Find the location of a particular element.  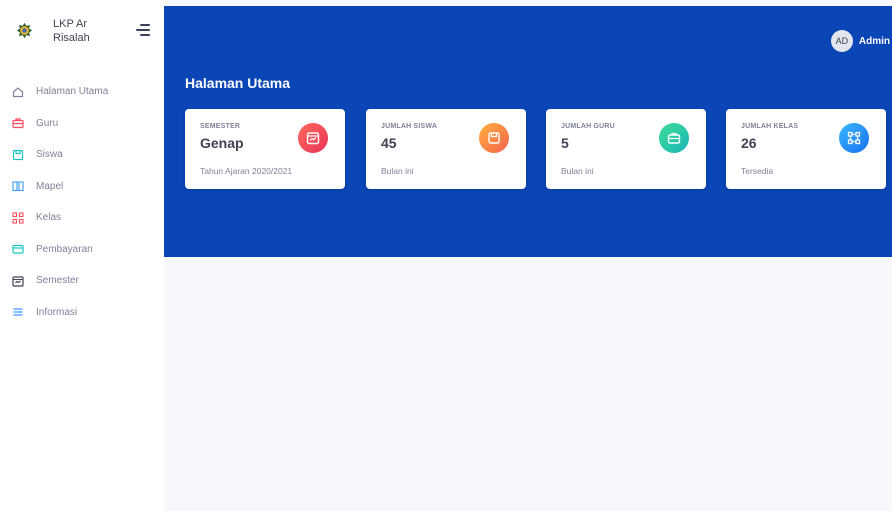

card-value: 26 is located at coordinates (749, 143).